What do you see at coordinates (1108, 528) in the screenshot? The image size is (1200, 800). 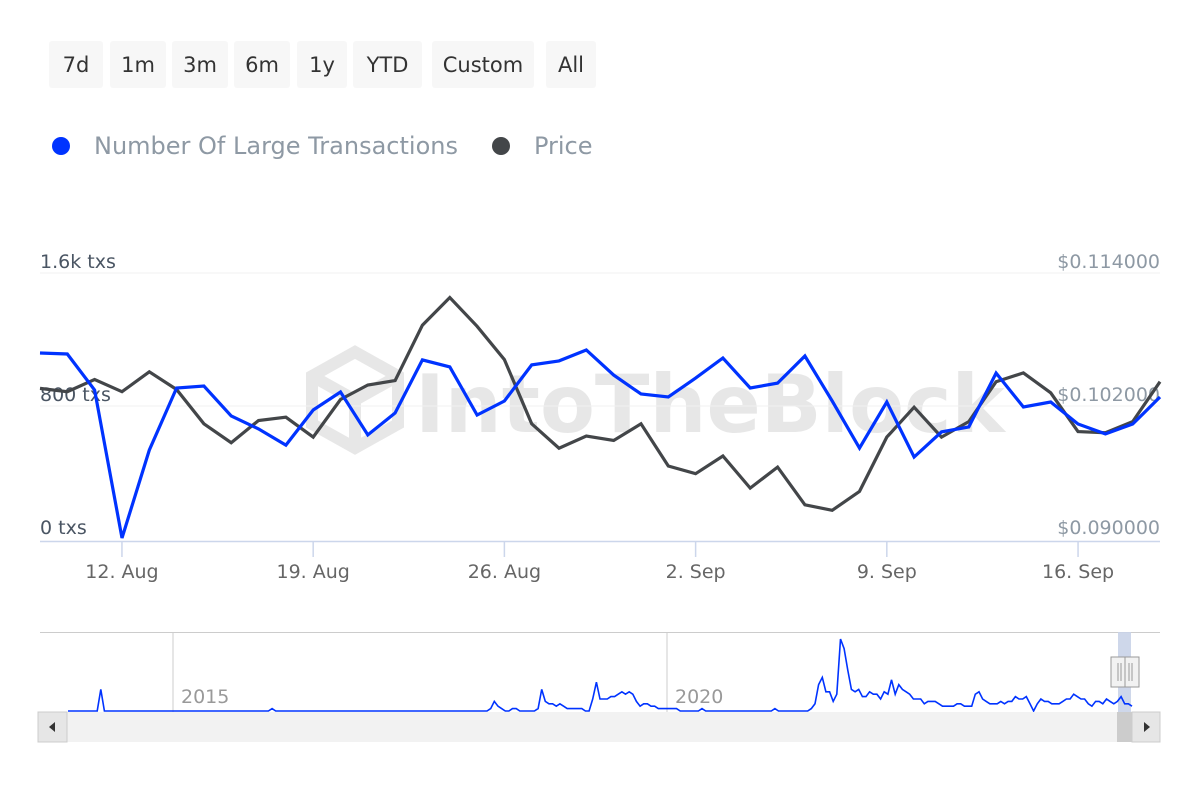 I see `y-right-tick-label: $0.090000` at bounding box center [1108, 528].